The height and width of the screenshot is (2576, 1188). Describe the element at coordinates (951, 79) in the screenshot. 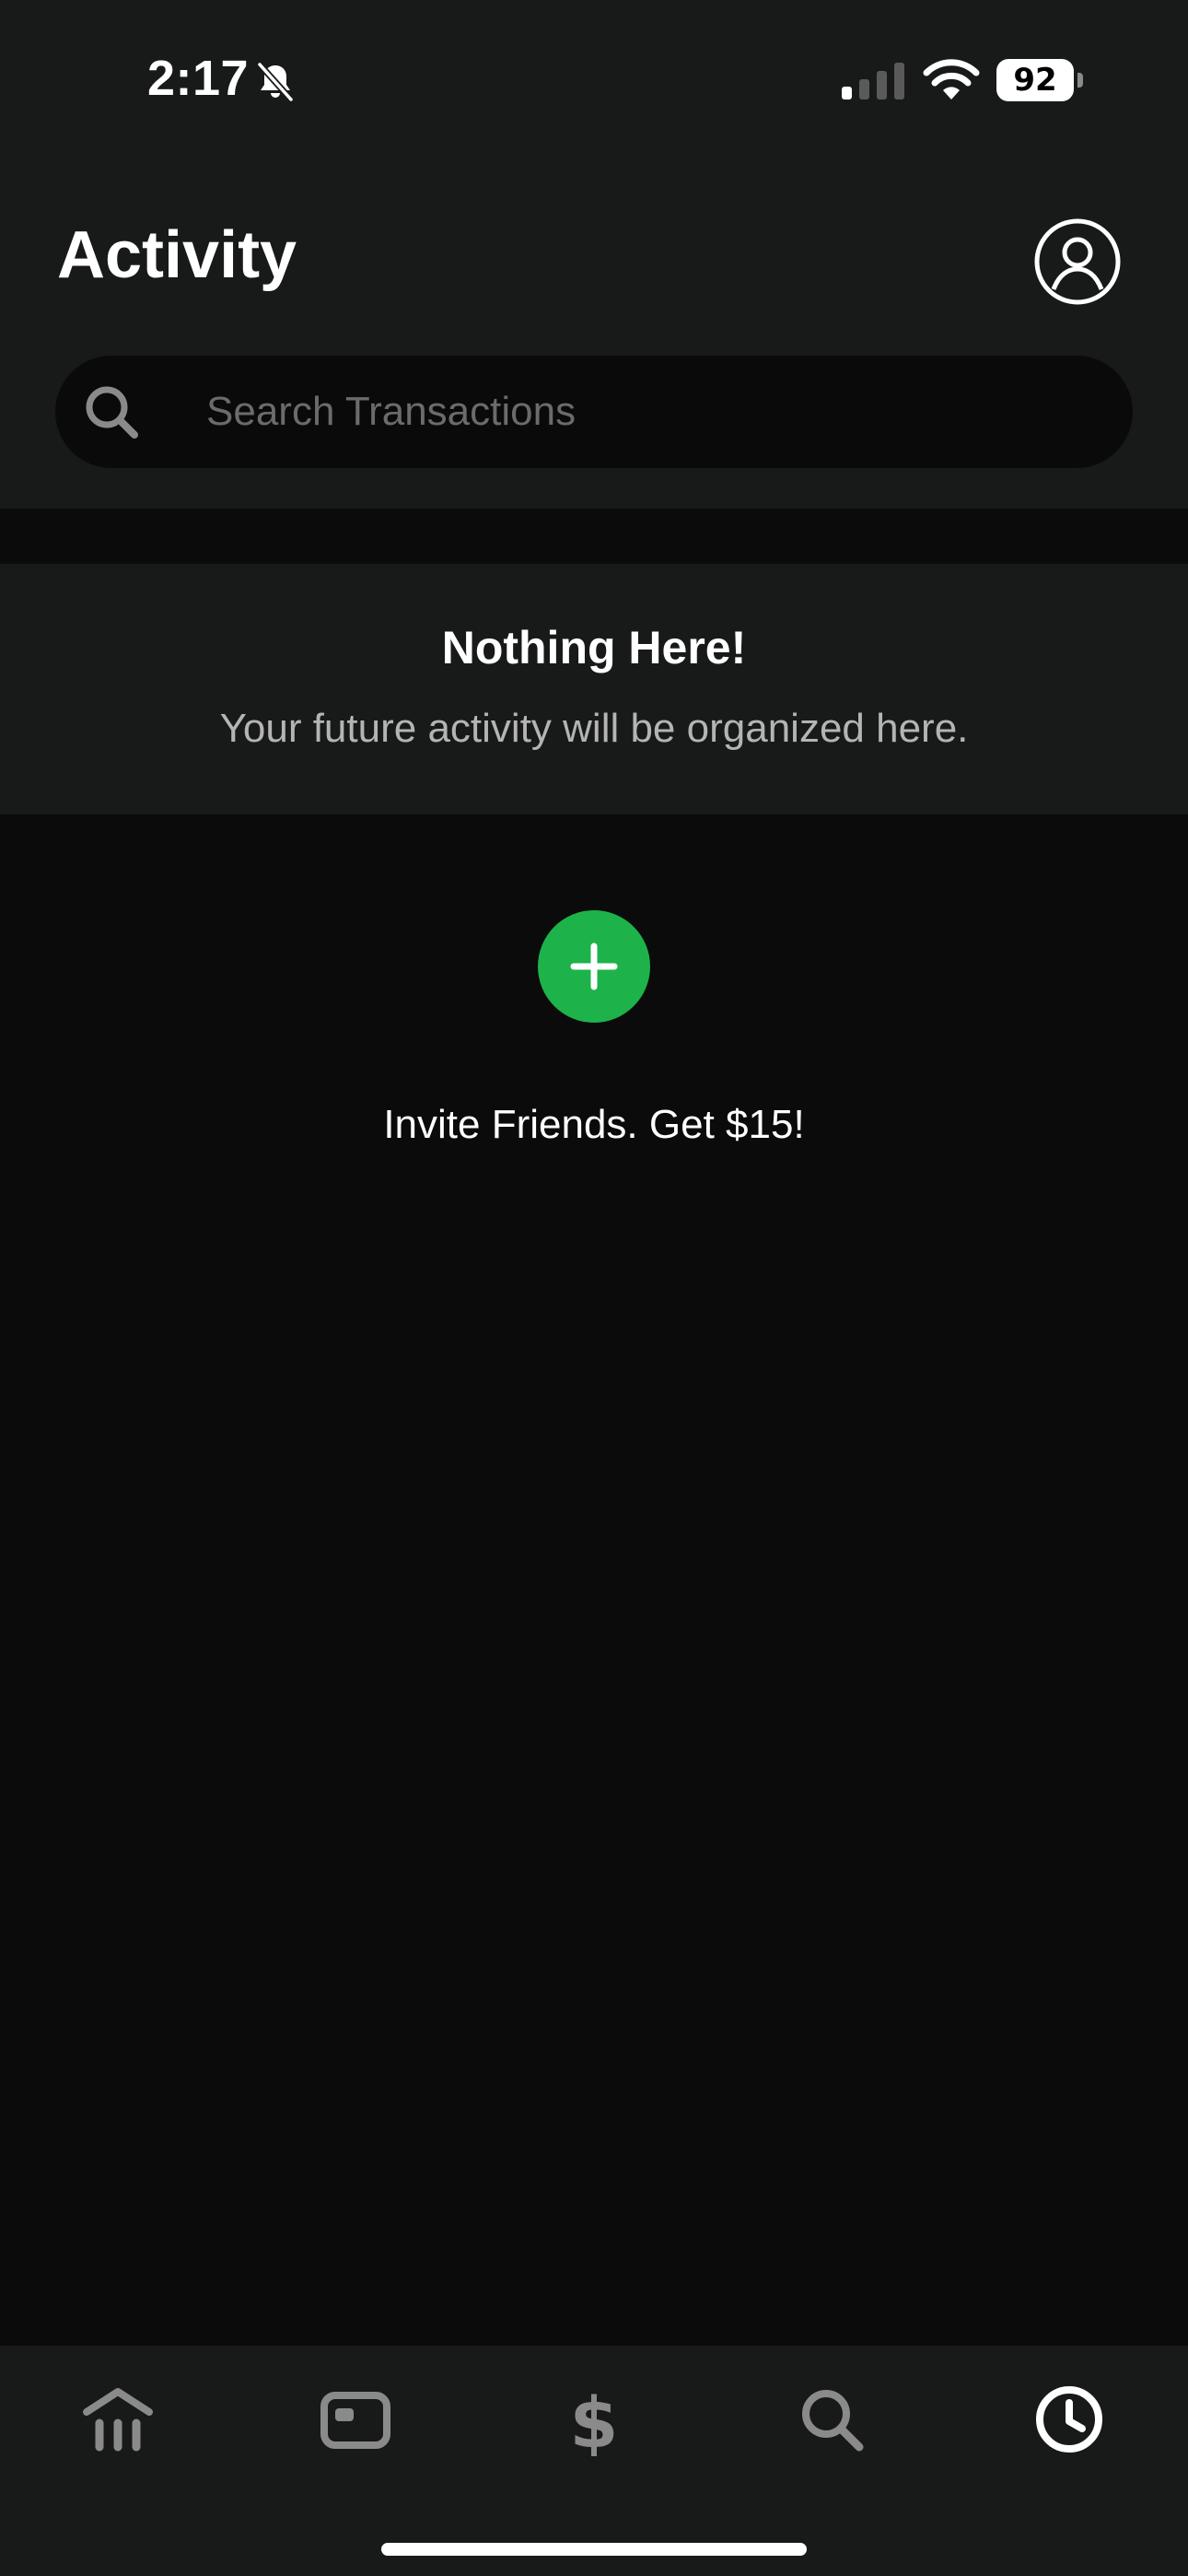

I see `wifi-icon` at that location.